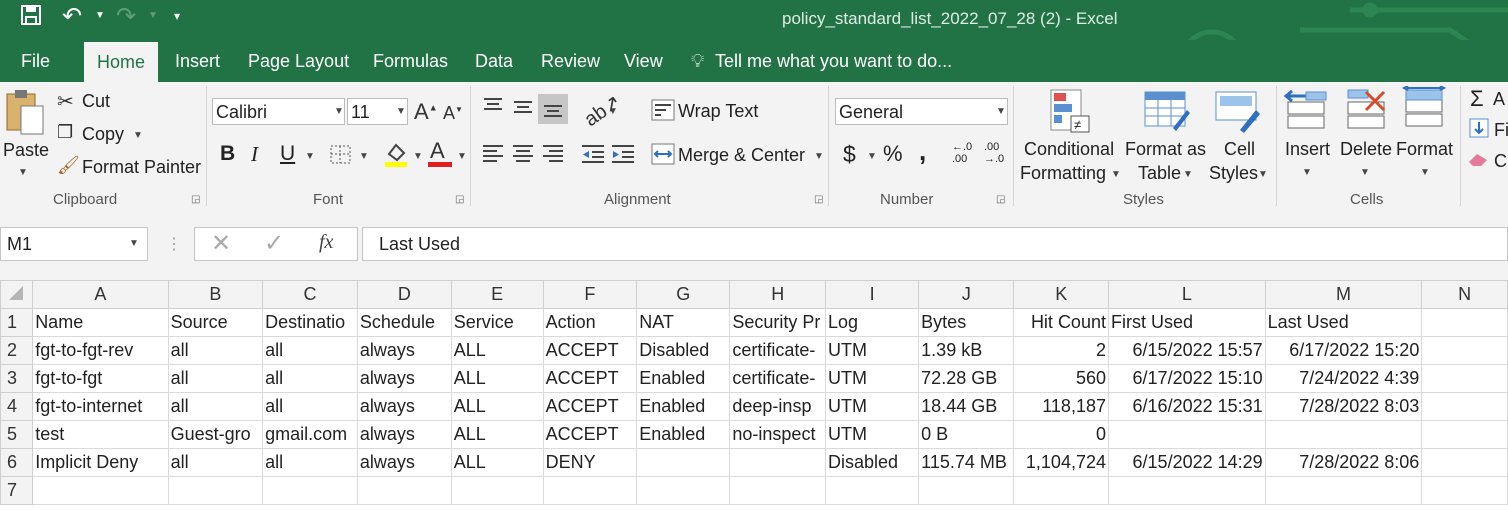 Image resolution: width=1508 pixels, height=510 pixels. I want to click on cell-f7, so click(590, 490).